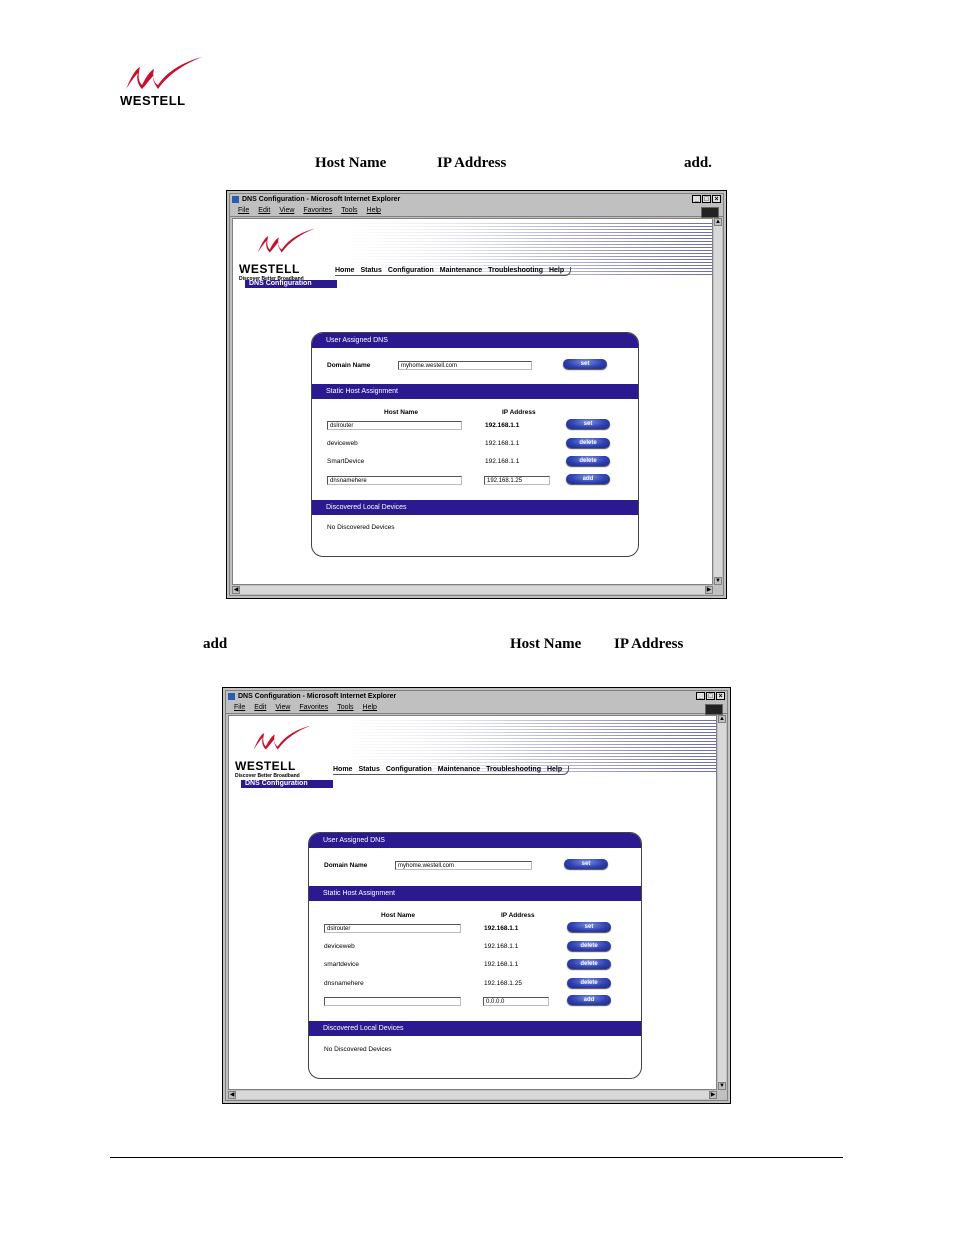  What do you see at coordinates (346, 461) in the screenshot?
I see `host-name-value: SmartDevice` at bounding box center [346, 461].